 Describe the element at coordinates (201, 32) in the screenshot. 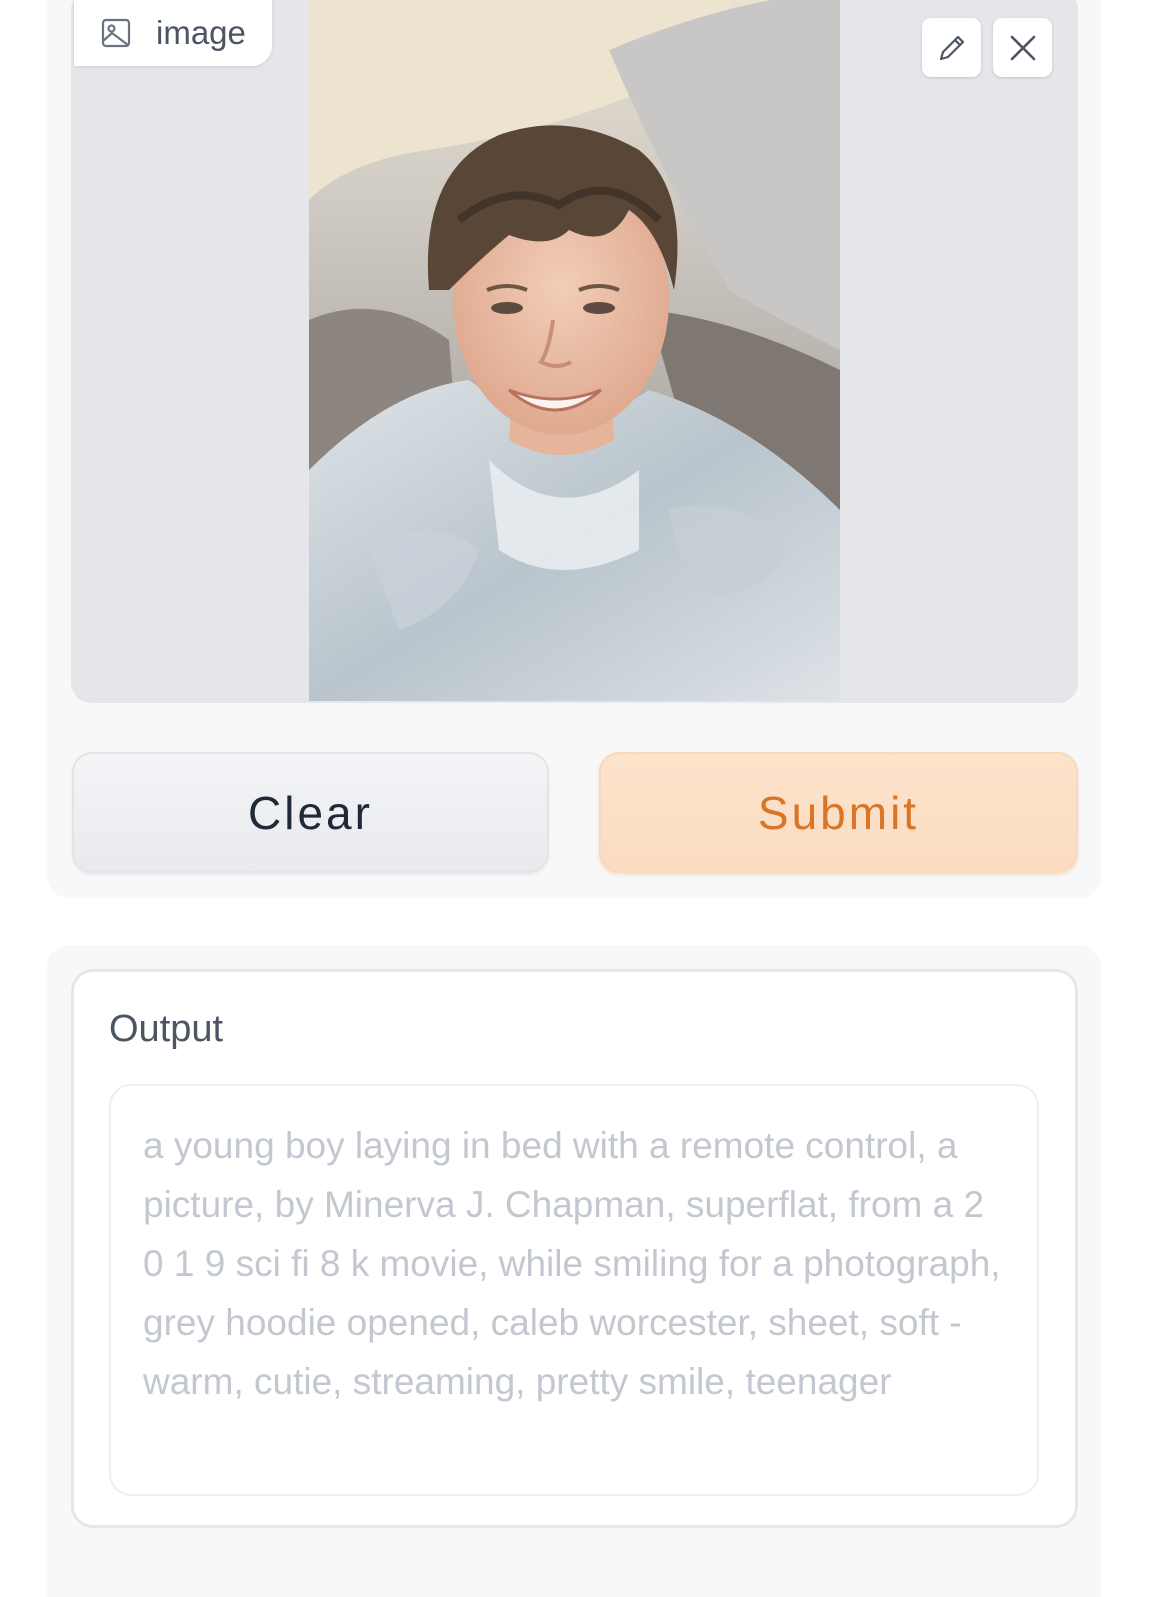

I see `image-label-text: image` at that location.